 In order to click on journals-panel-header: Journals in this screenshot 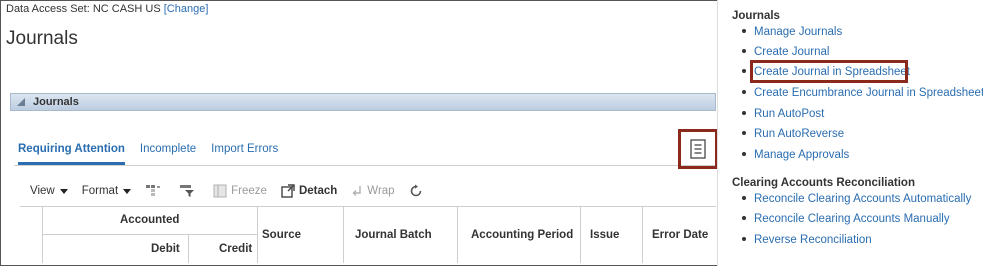, I will do `click(363, 102)`.